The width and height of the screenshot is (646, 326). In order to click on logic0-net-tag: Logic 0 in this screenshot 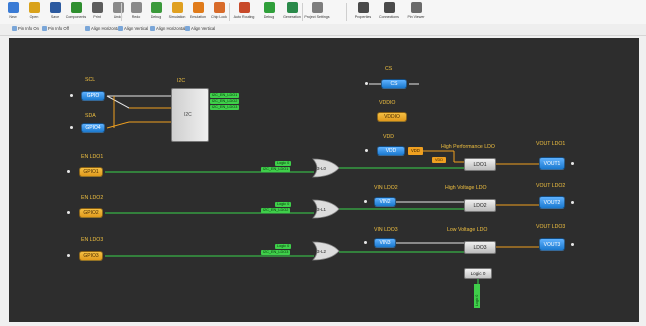, I will do `click(477, 296)`.